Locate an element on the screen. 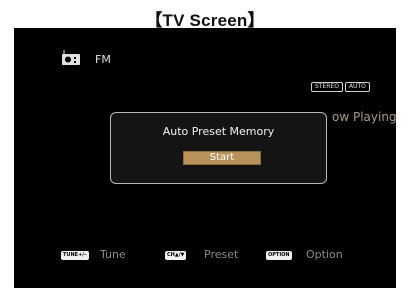 The image size is (410, 293). stereo-badge: STEREO is located at coordinates (327, 87).